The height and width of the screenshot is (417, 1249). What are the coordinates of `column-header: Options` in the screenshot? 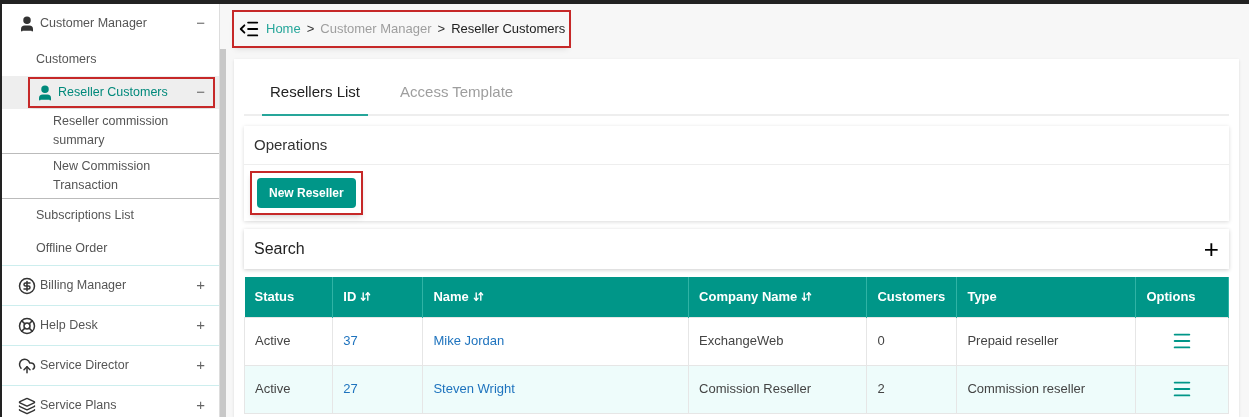 It's located at (1182, 297).